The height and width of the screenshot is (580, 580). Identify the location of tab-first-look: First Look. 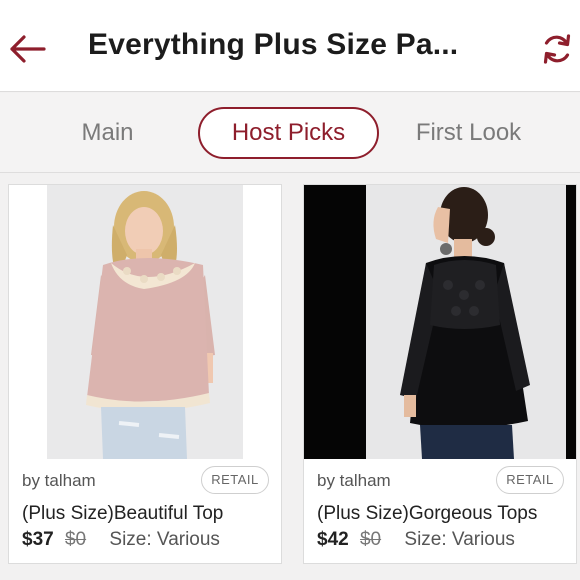
(468, 133).